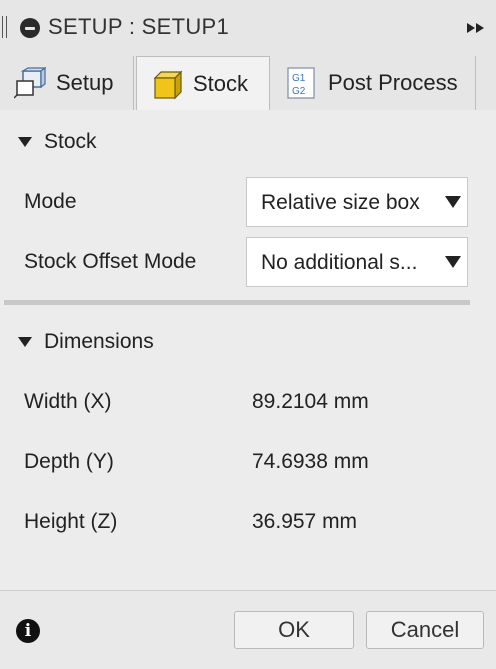 This screenshot has height=669, width=496. Describe the element at coordinates (310, 461) in the screenshot. I see `depth-value: 74.6938 mm` at that location.